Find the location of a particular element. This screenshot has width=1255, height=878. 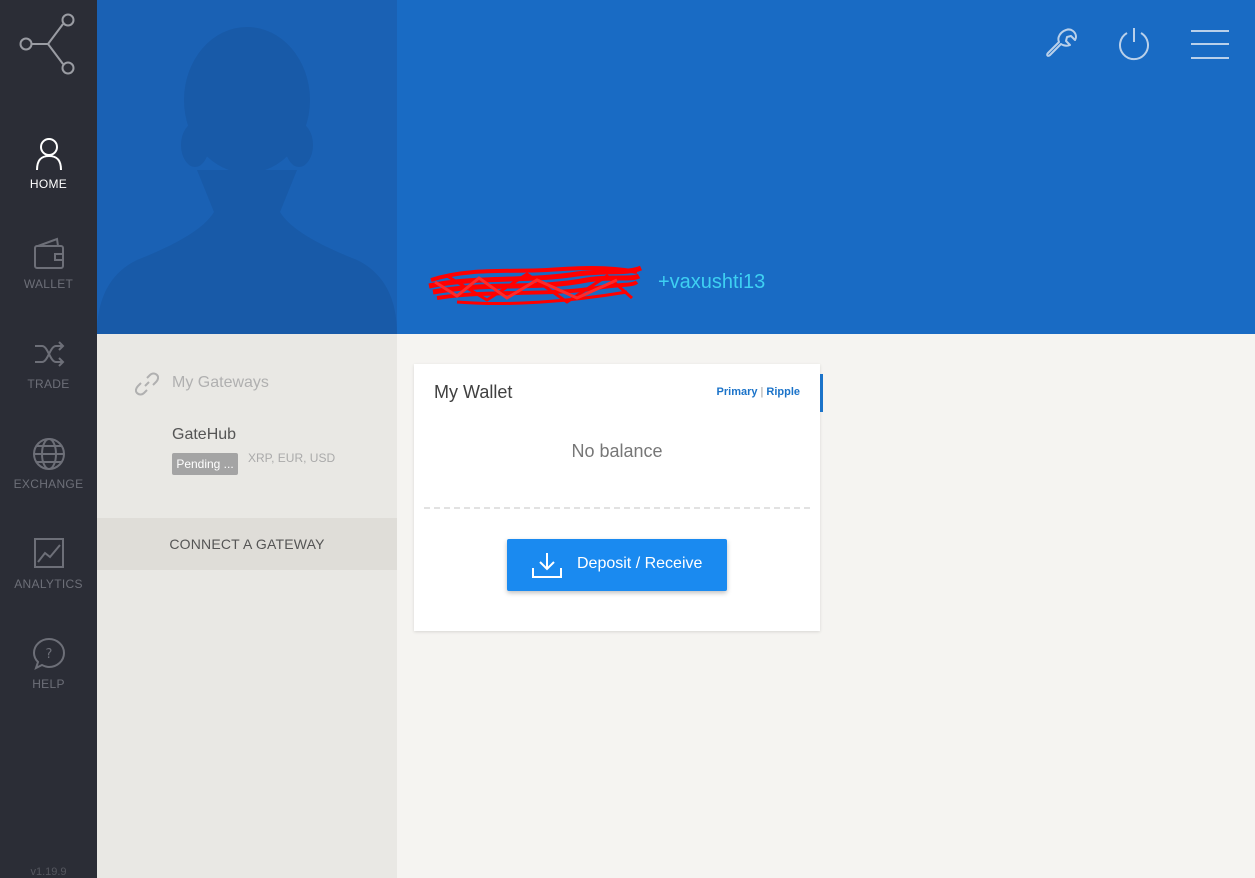

nav-trade: TRADE is located at coordinates (48, 377).